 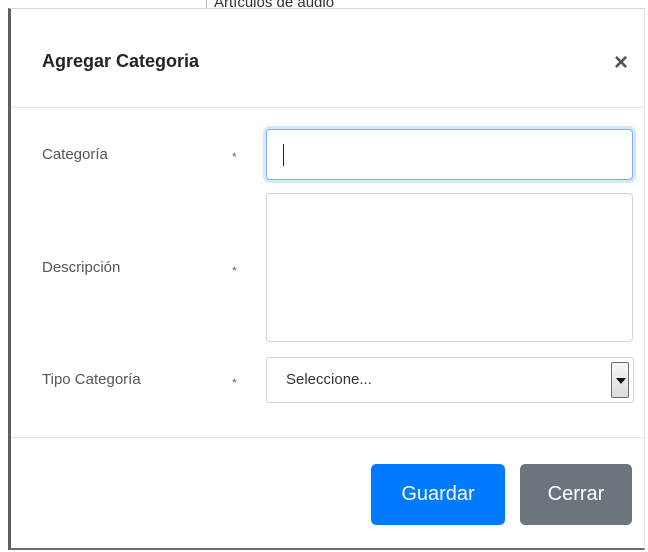 I want to click on tipo-categoria-required-mark: *, so click(x=234, y=383).